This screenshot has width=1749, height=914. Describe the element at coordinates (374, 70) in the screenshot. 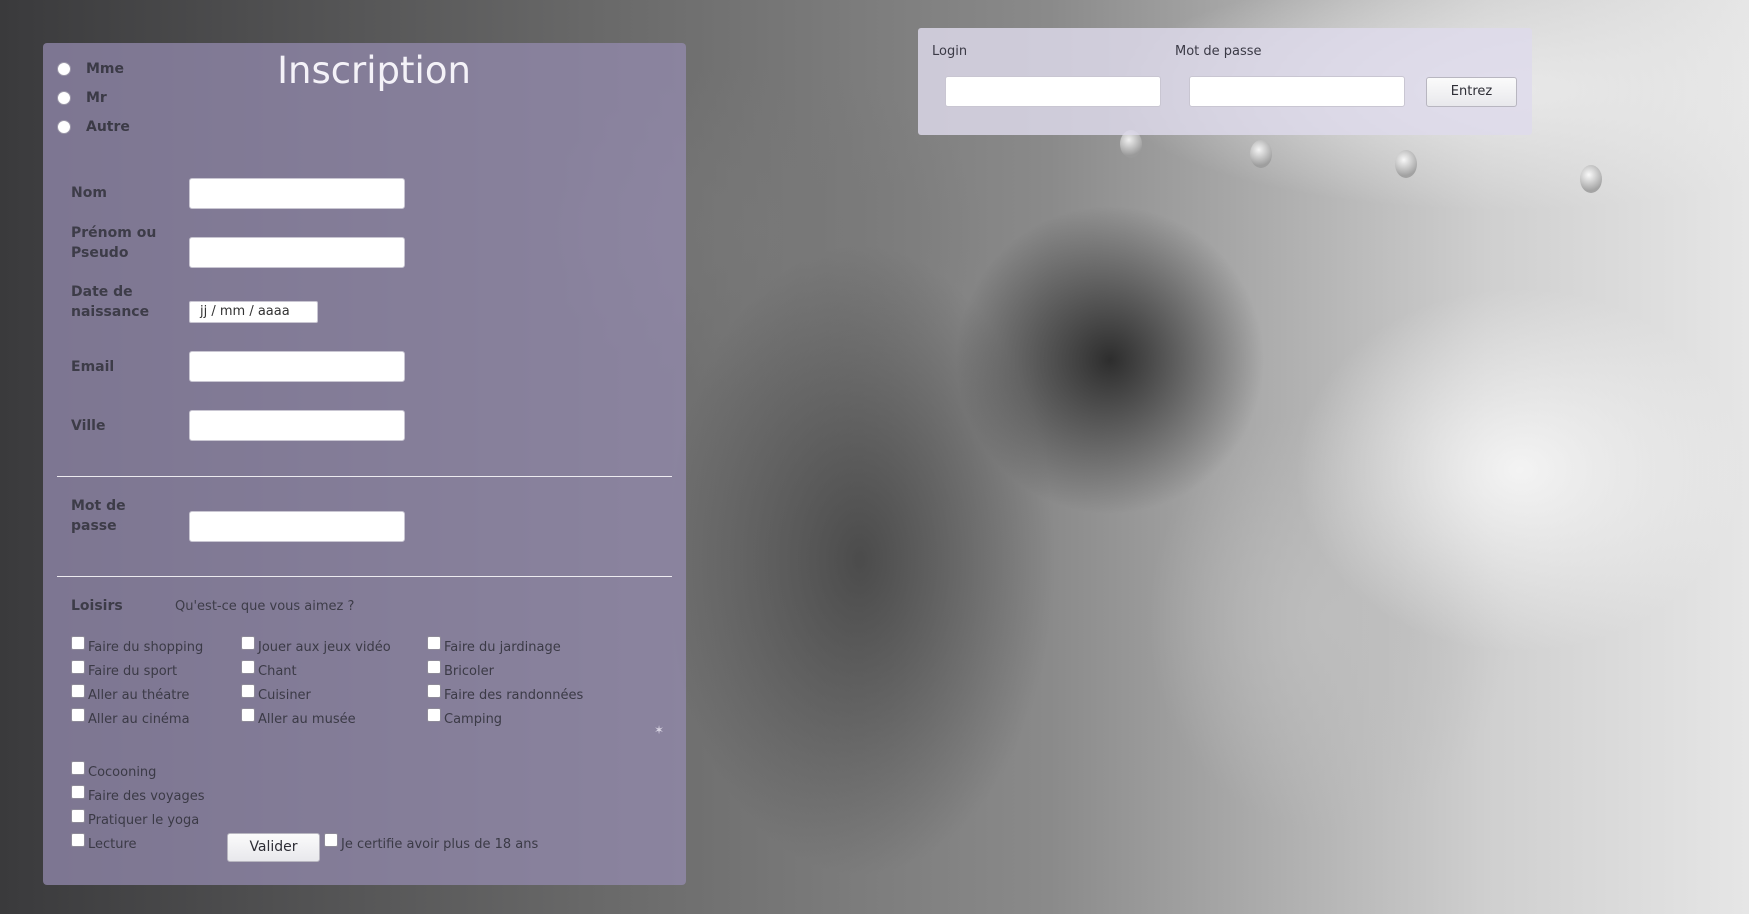

I see `registration-title: Inscription` at that location.